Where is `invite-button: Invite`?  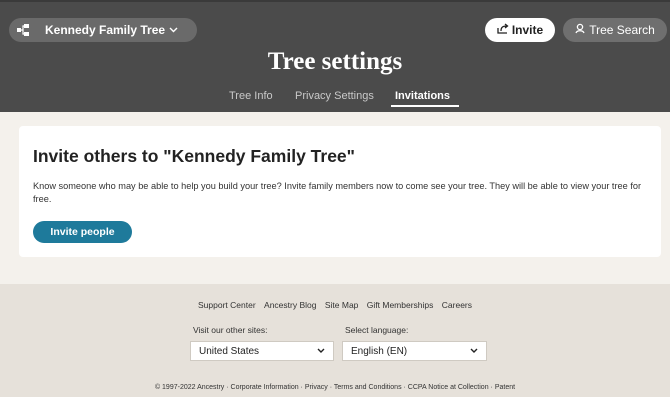 invite-button: Invite is located at coordinates (520, 30).